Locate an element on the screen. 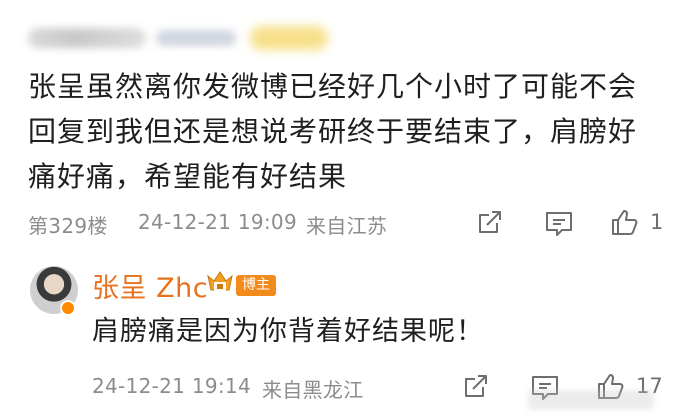 The height and width of the screenshot is (416, 690). reply-text: 肩膀痛是因为你背着好结果呢！ is located at coordinates (288, 331).